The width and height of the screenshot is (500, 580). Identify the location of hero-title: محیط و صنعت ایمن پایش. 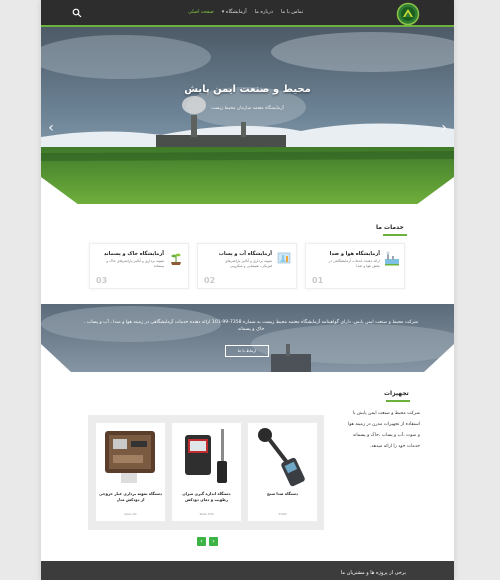
(247, 89).